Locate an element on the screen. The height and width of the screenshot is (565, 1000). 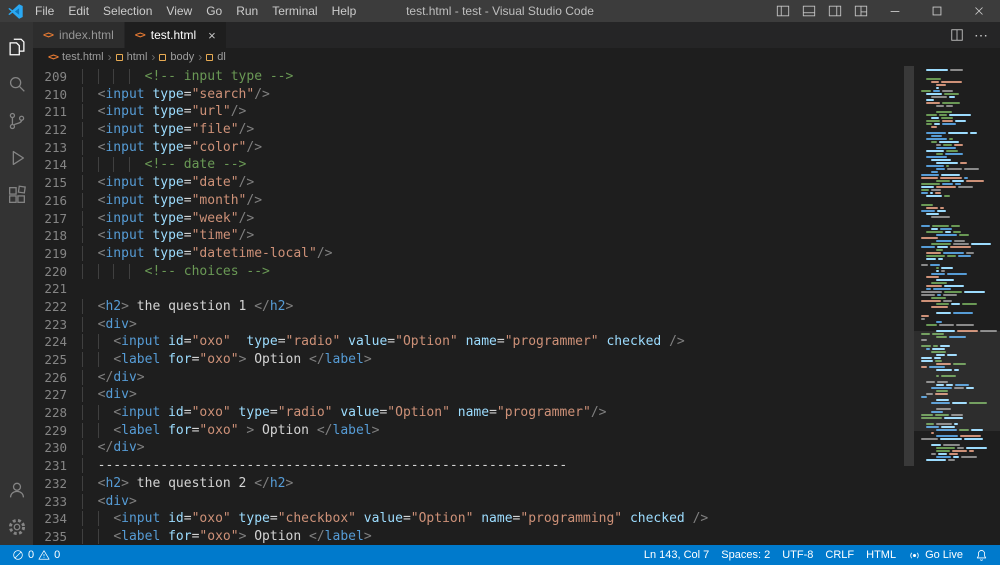
tab-index-html: <> index.html is located at coordinates (79, 35).